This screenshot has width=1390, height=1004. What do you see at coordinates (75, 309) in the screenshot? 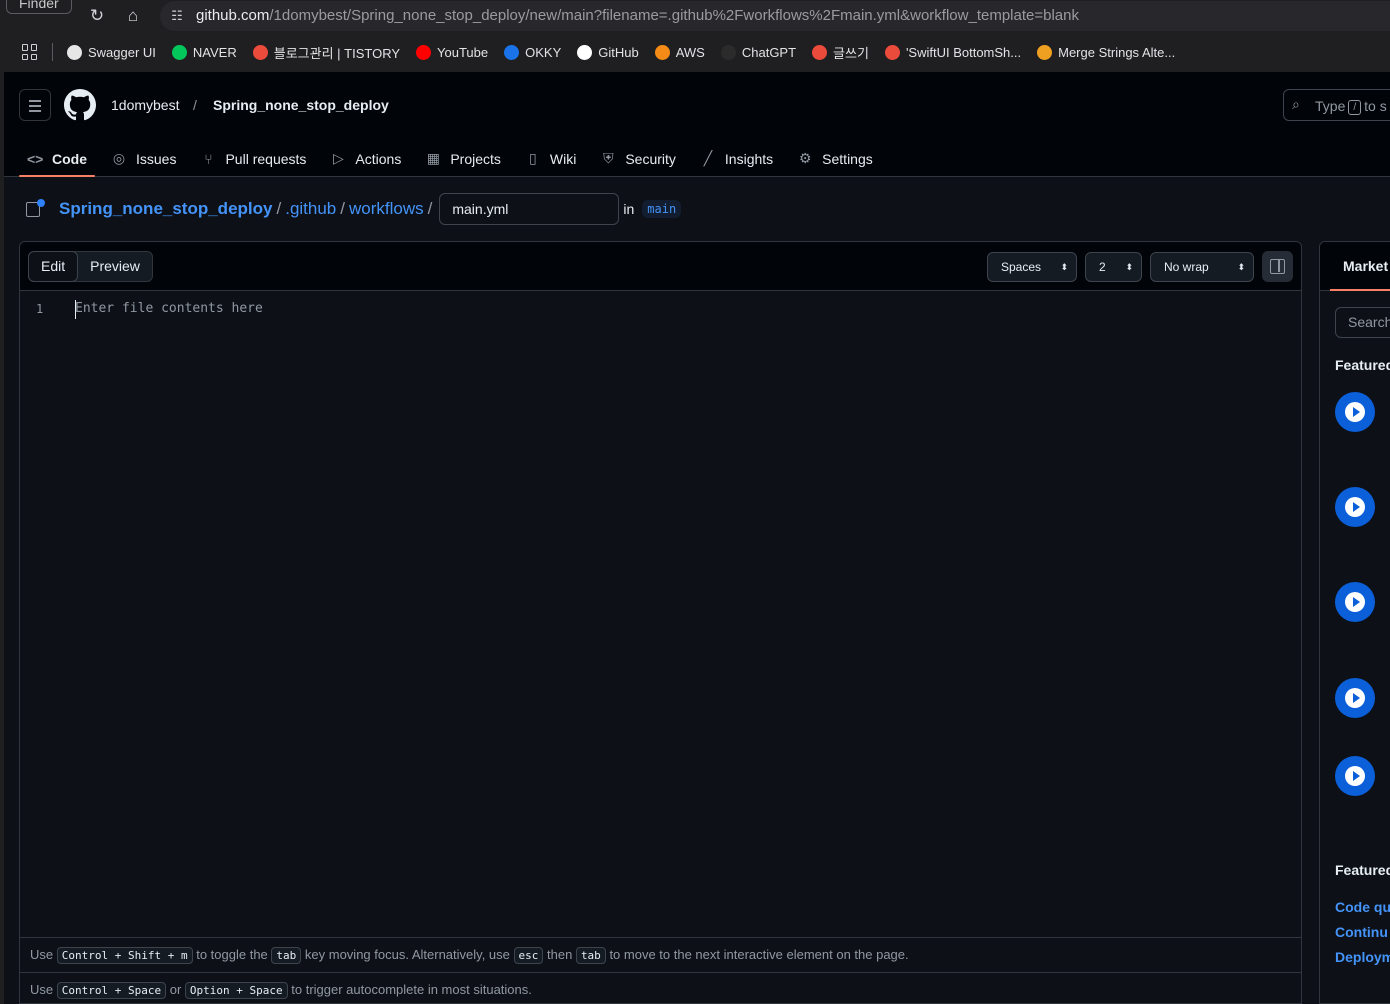
I see `text-caret` at bounding box center [75, 309].